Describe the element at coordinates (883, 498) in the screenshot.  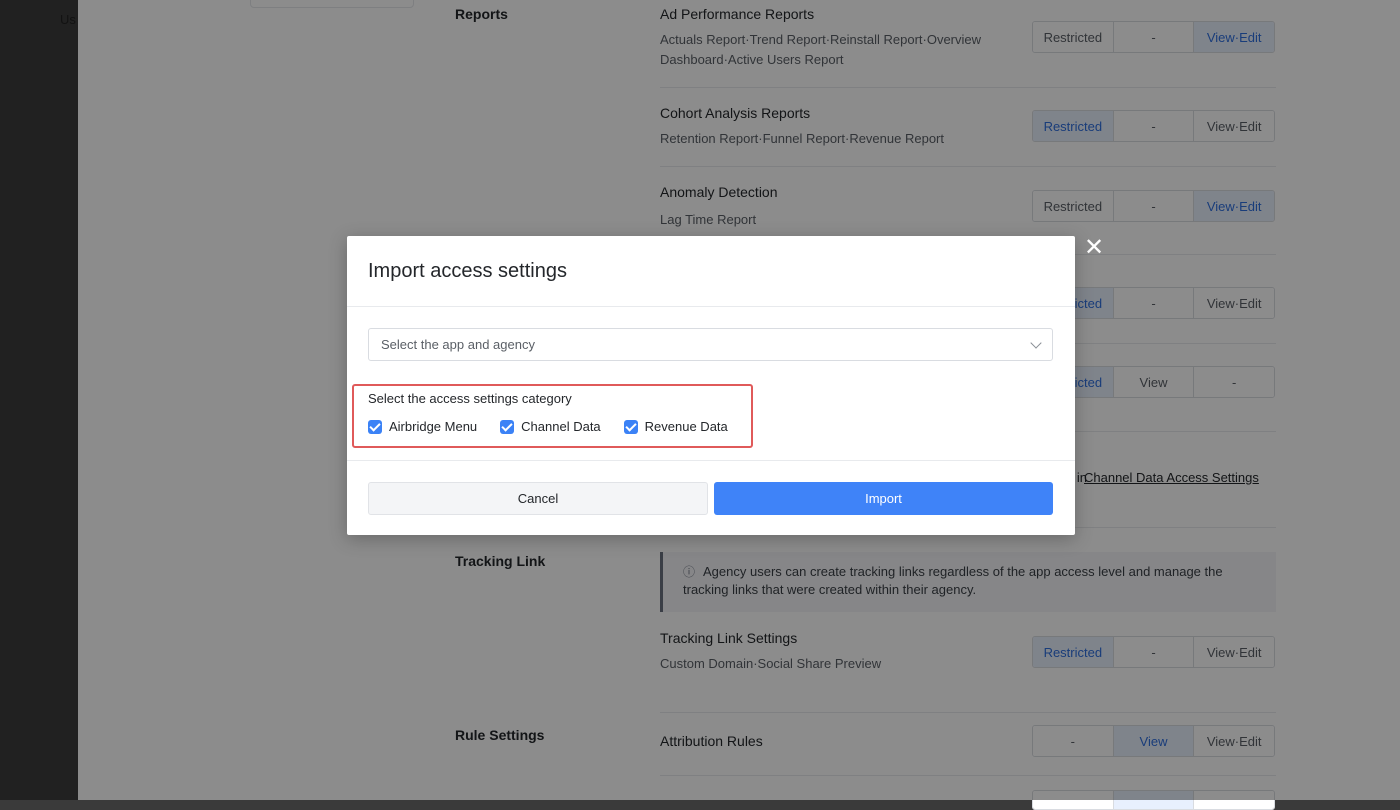
I see `import-button: Import` at that location.